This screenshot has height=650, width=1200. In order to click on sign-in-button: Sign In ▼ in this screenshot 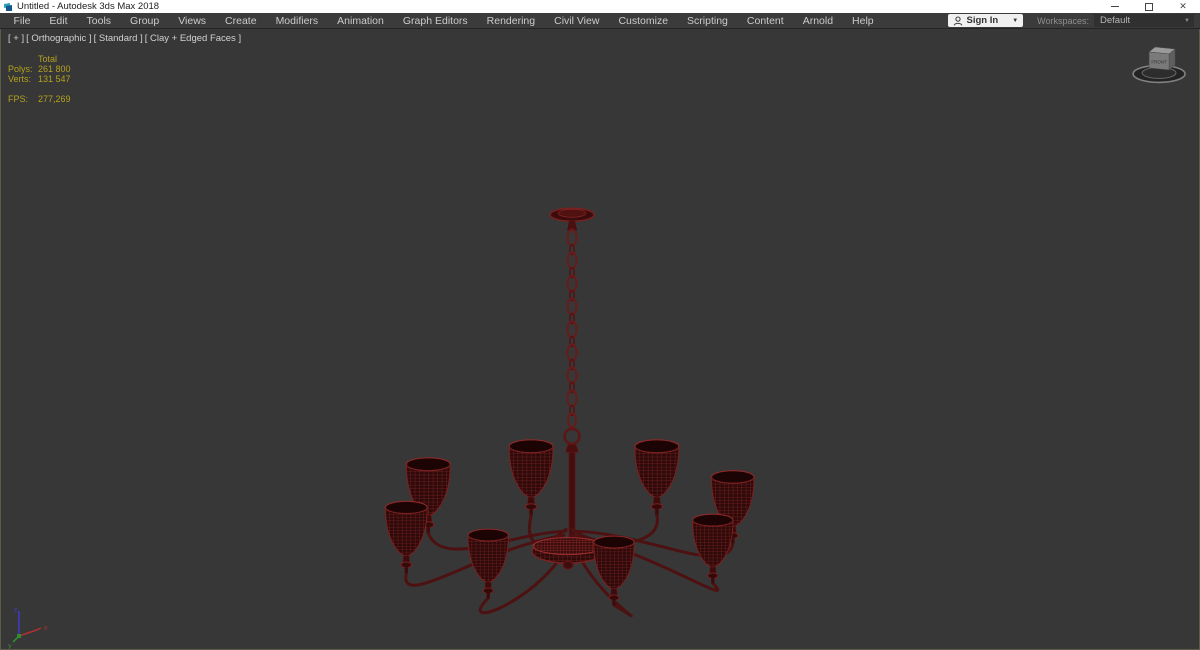, I will do `click(985, 20)`.